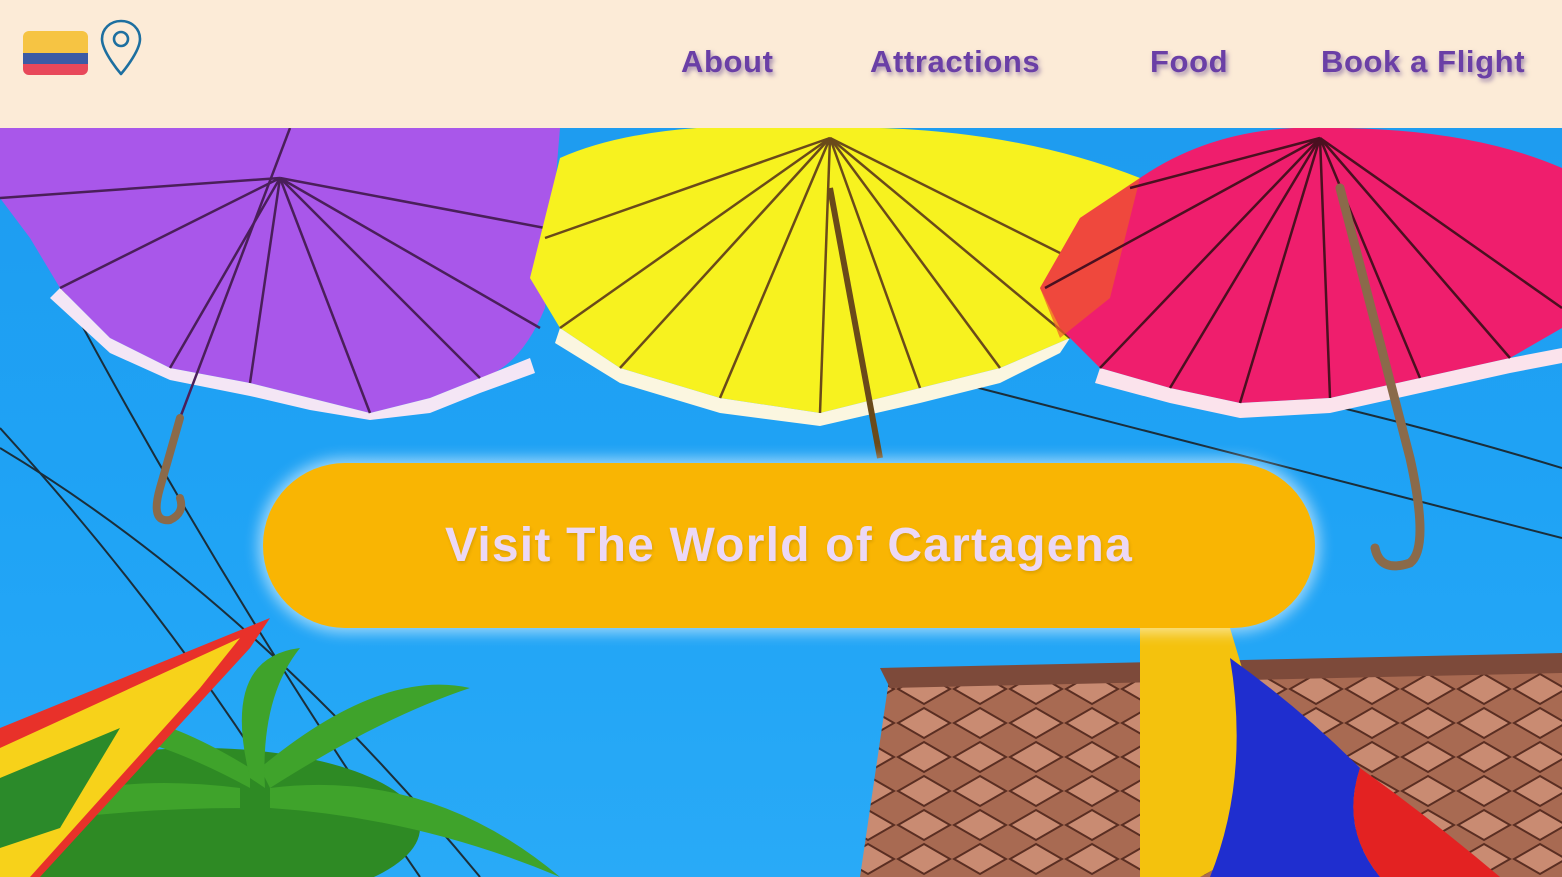  I want to click on nav-attractions: Attractions, so click(955, 62).